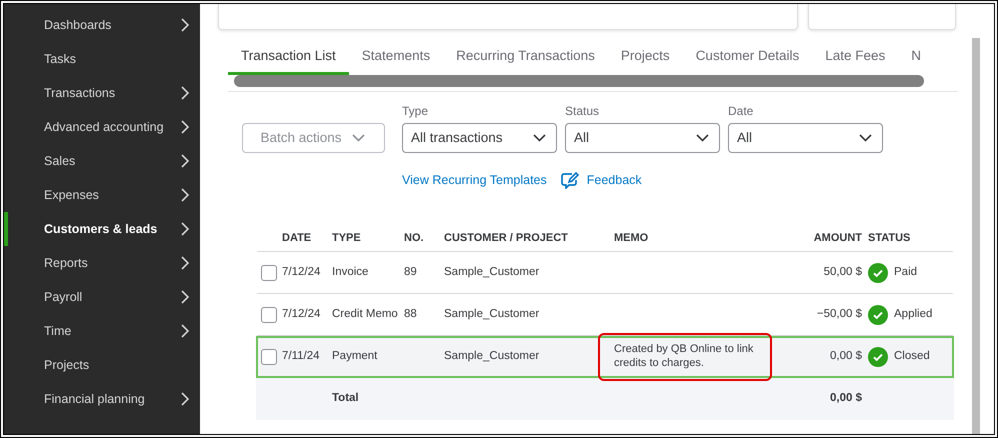 Image resolution: width=998 pixels, height=438 pixels. What do you see at coordinates (855, 59) in the screenshot?
I see `tab: Late Fees` at bounding box center [855, 59].